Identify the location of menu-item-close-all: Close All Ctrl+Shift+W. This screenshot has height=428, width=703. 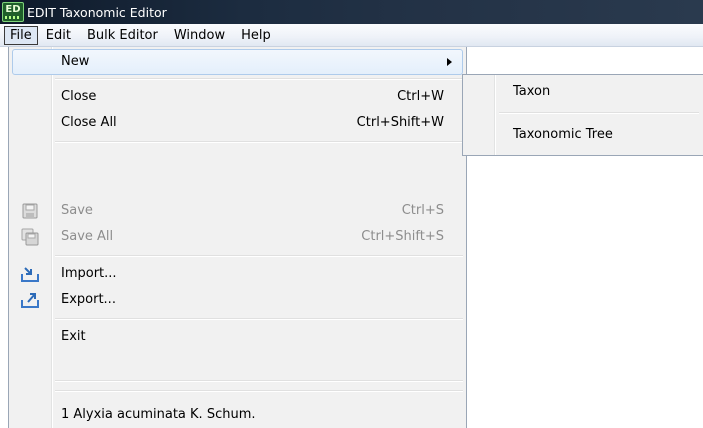
(237, 123).